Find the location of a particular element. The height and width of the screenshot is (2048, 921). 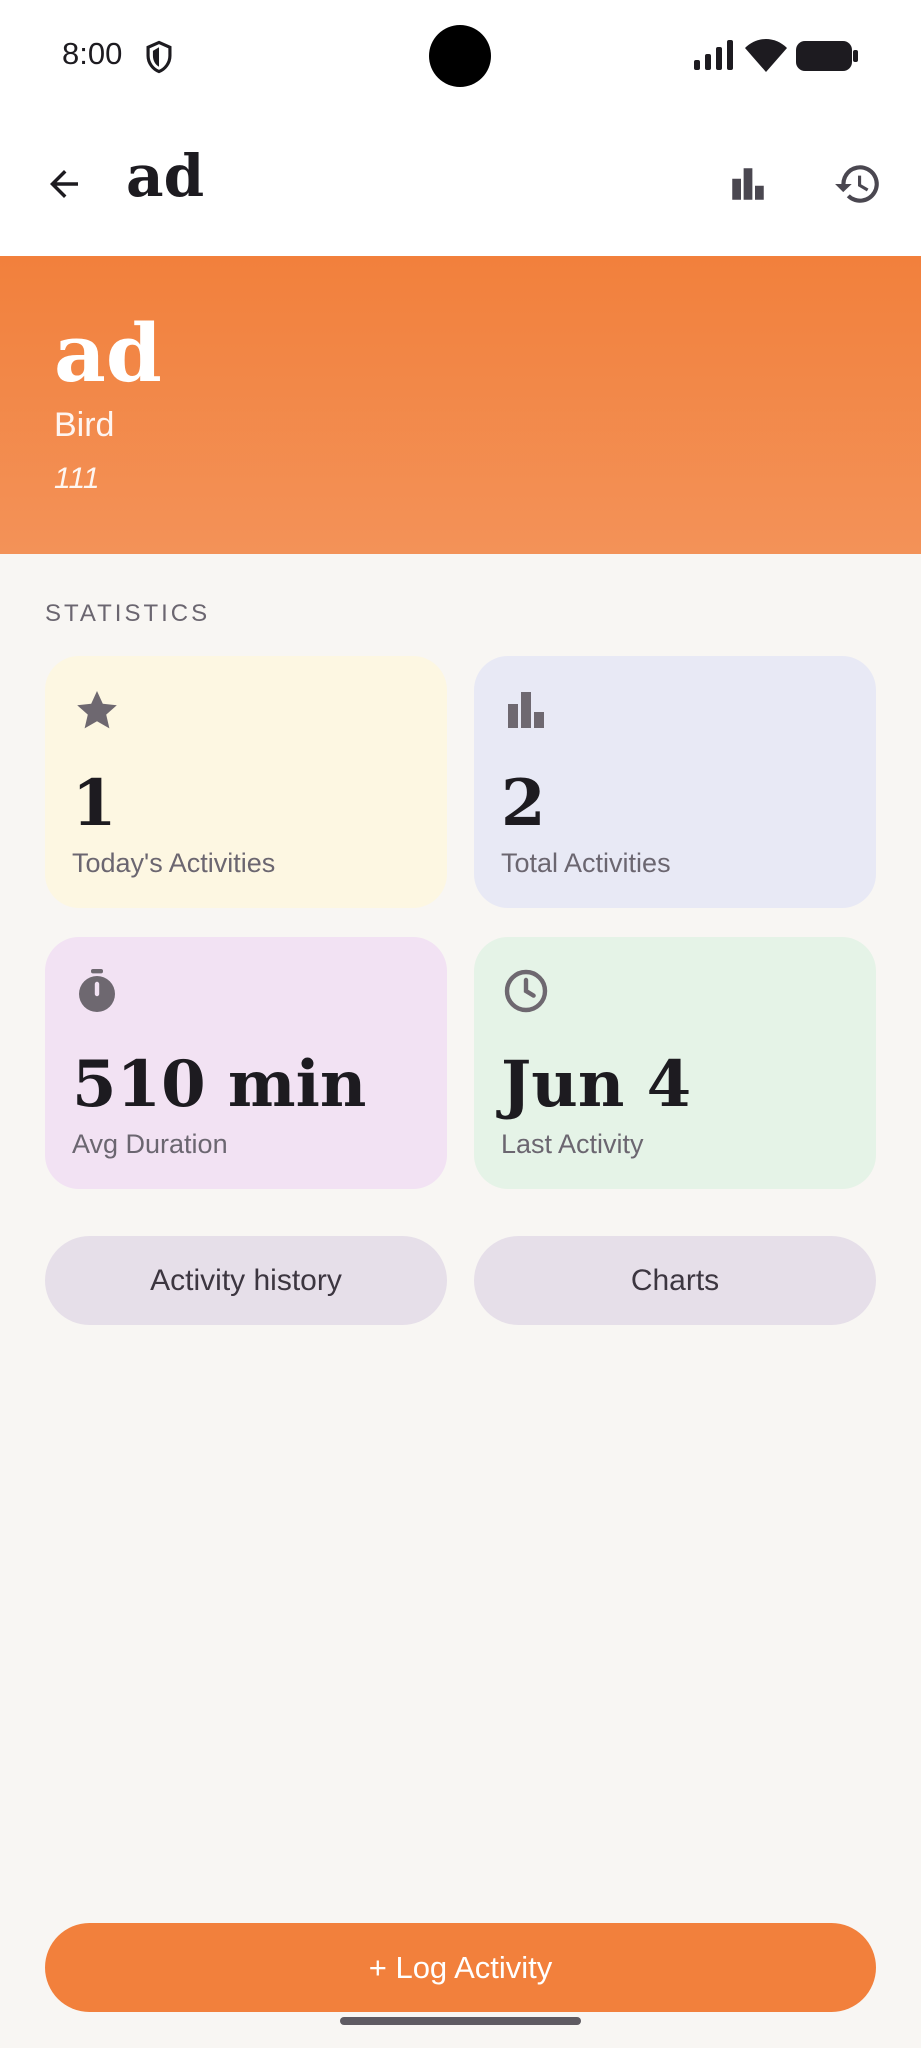

charts-action-button is located at coordinates (748, 184).